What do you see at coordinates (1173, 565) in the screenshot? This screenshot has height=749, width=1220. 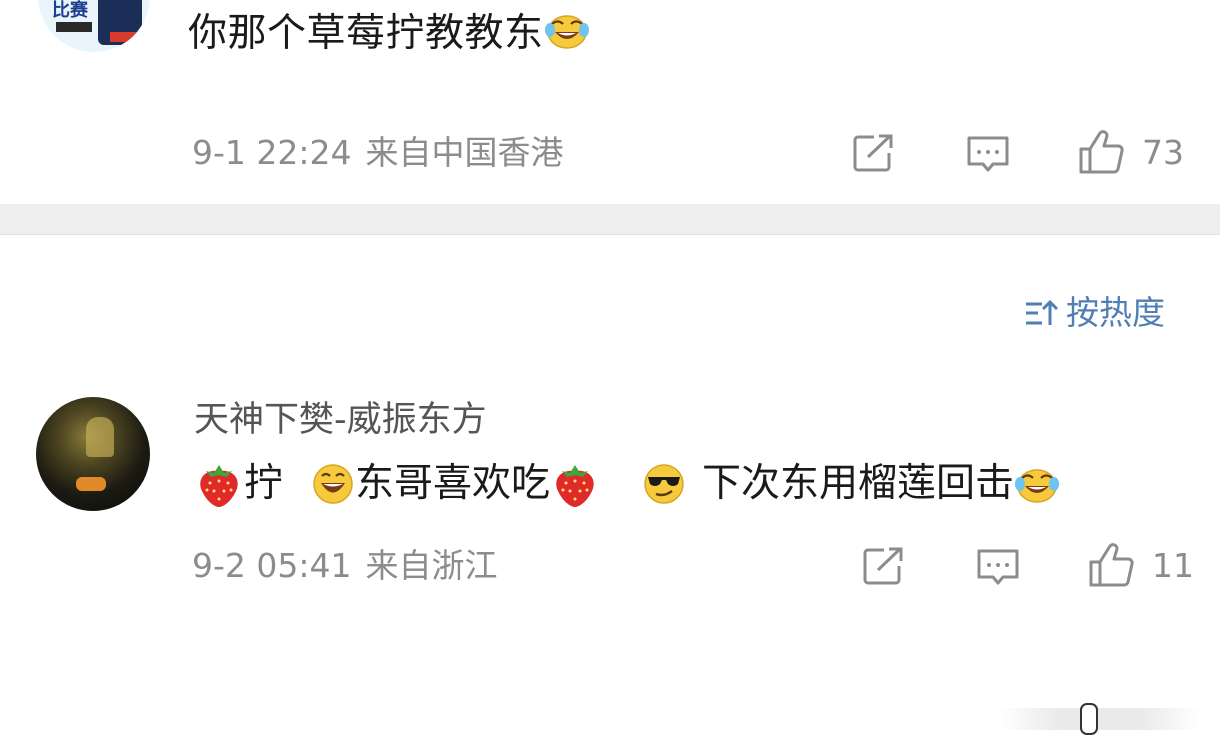 I see `like-count: 11` at bounding box center [1173, 565].